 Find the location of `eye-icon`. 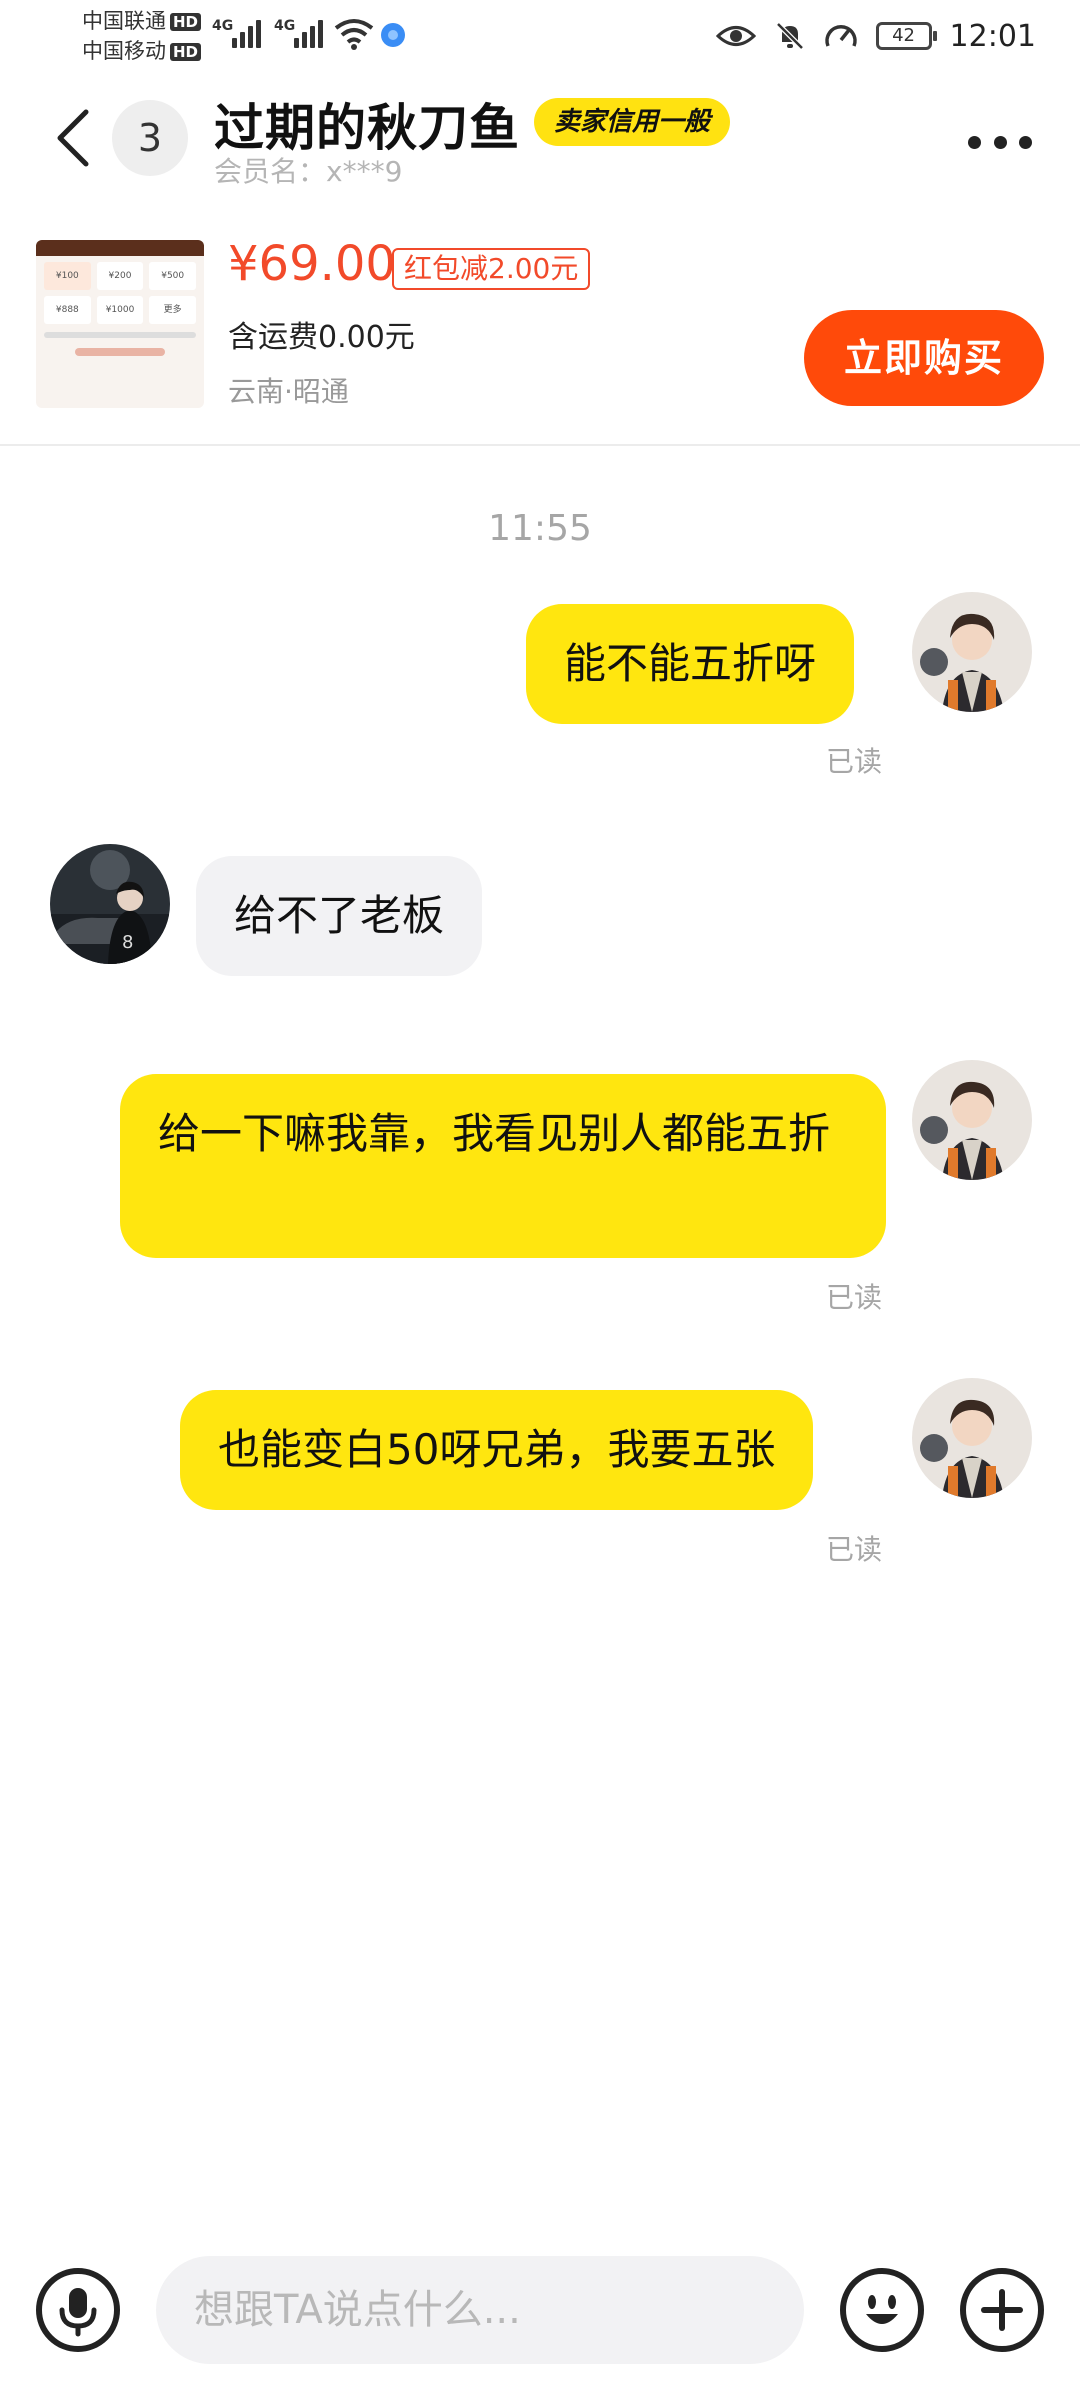

eye-icon is located at coordinates (735, 36).